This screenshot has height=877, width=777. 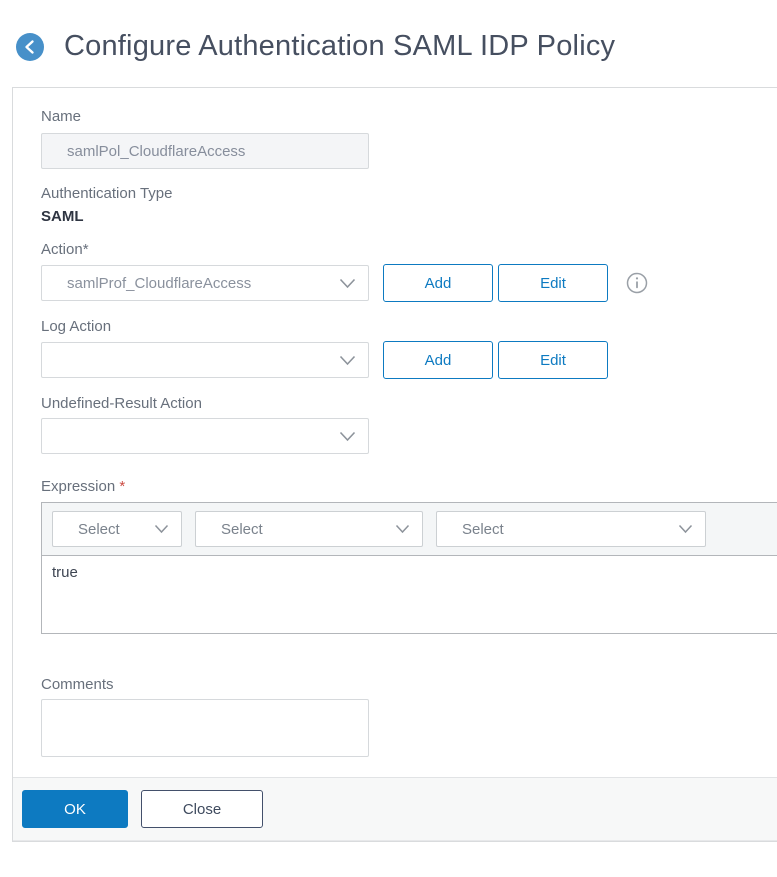 I want to click on form-footer: OK Close, so click(x=395, y=809).